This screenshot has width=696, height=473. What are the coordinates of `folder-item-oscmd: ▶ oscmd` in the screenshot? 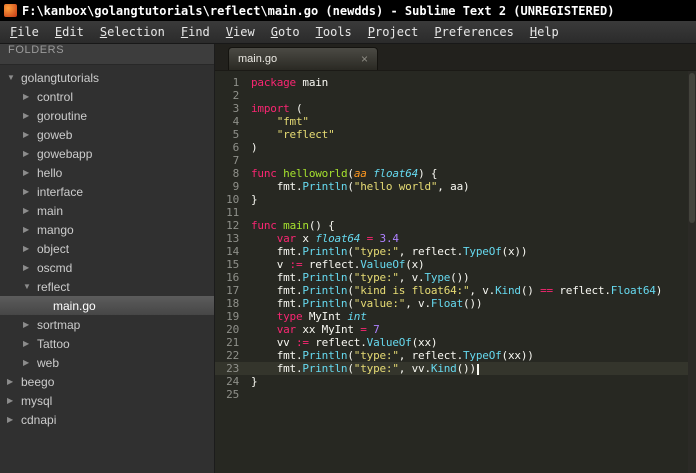 It's located at (107, 267).